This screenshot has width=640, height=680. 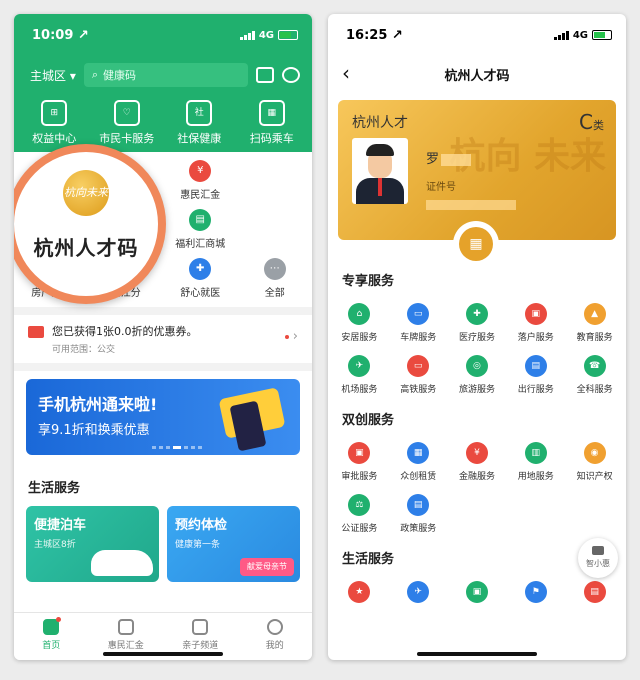 I want to click on service-item: ▤, so click(x=594, y=594).